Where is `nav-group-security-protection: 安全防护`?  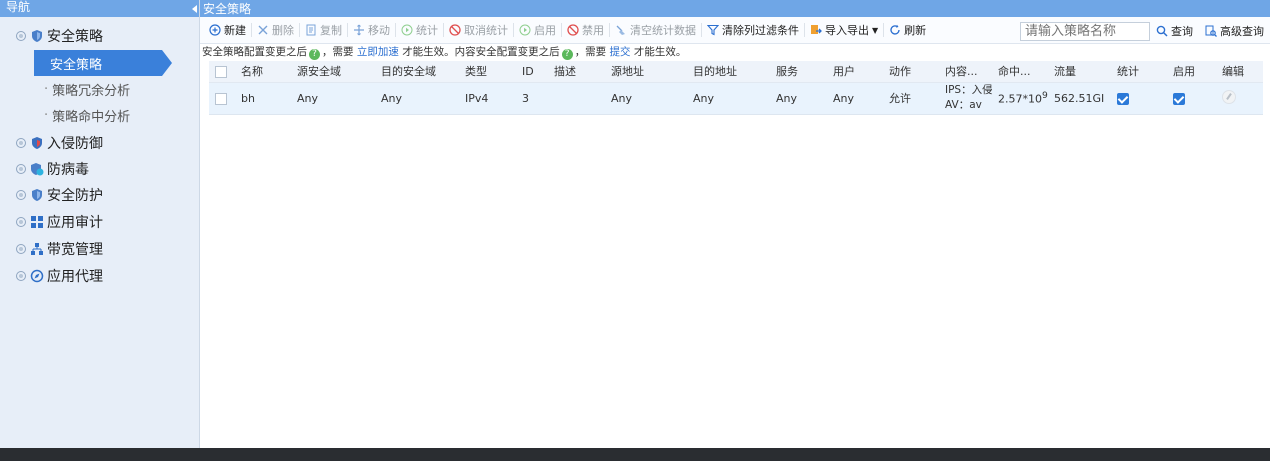 nav-group-security-protection: 安全防护 is located at coordinates (100, 195).